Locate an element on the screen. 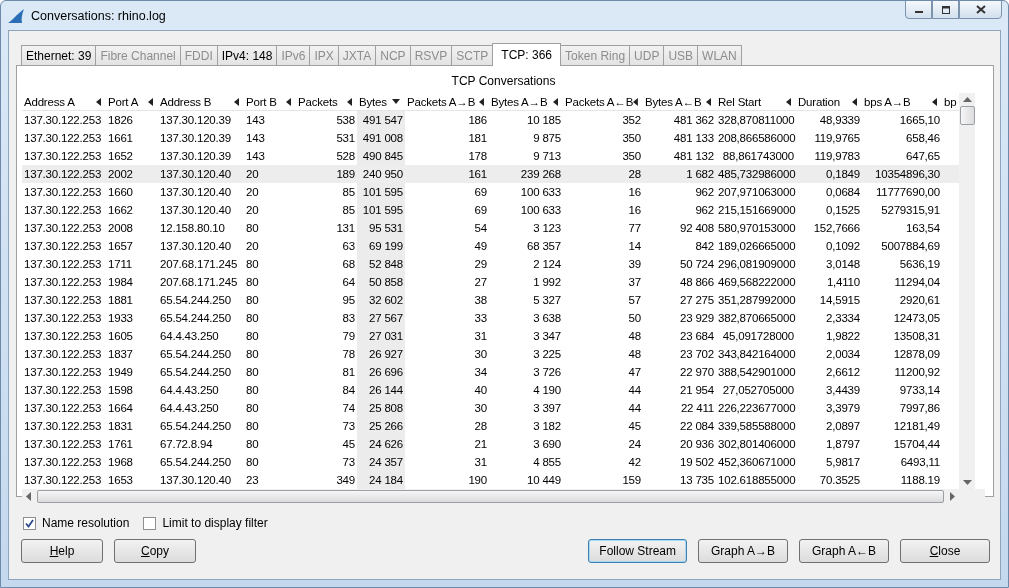 The image size is (1009, 588). table-cell: 2920,61 is located at coordinates (919, 300).